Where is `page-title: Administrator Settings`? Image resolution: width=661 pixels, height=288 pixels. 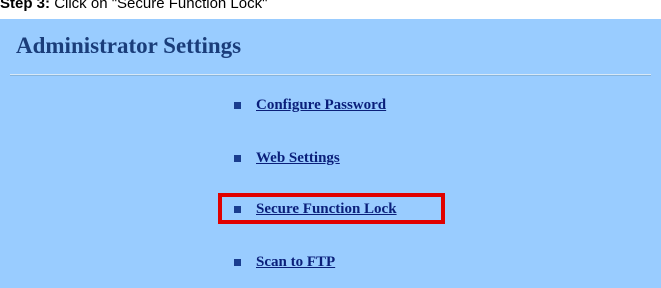 page-title: Administrator Settings is located at coordinates (129, 45).